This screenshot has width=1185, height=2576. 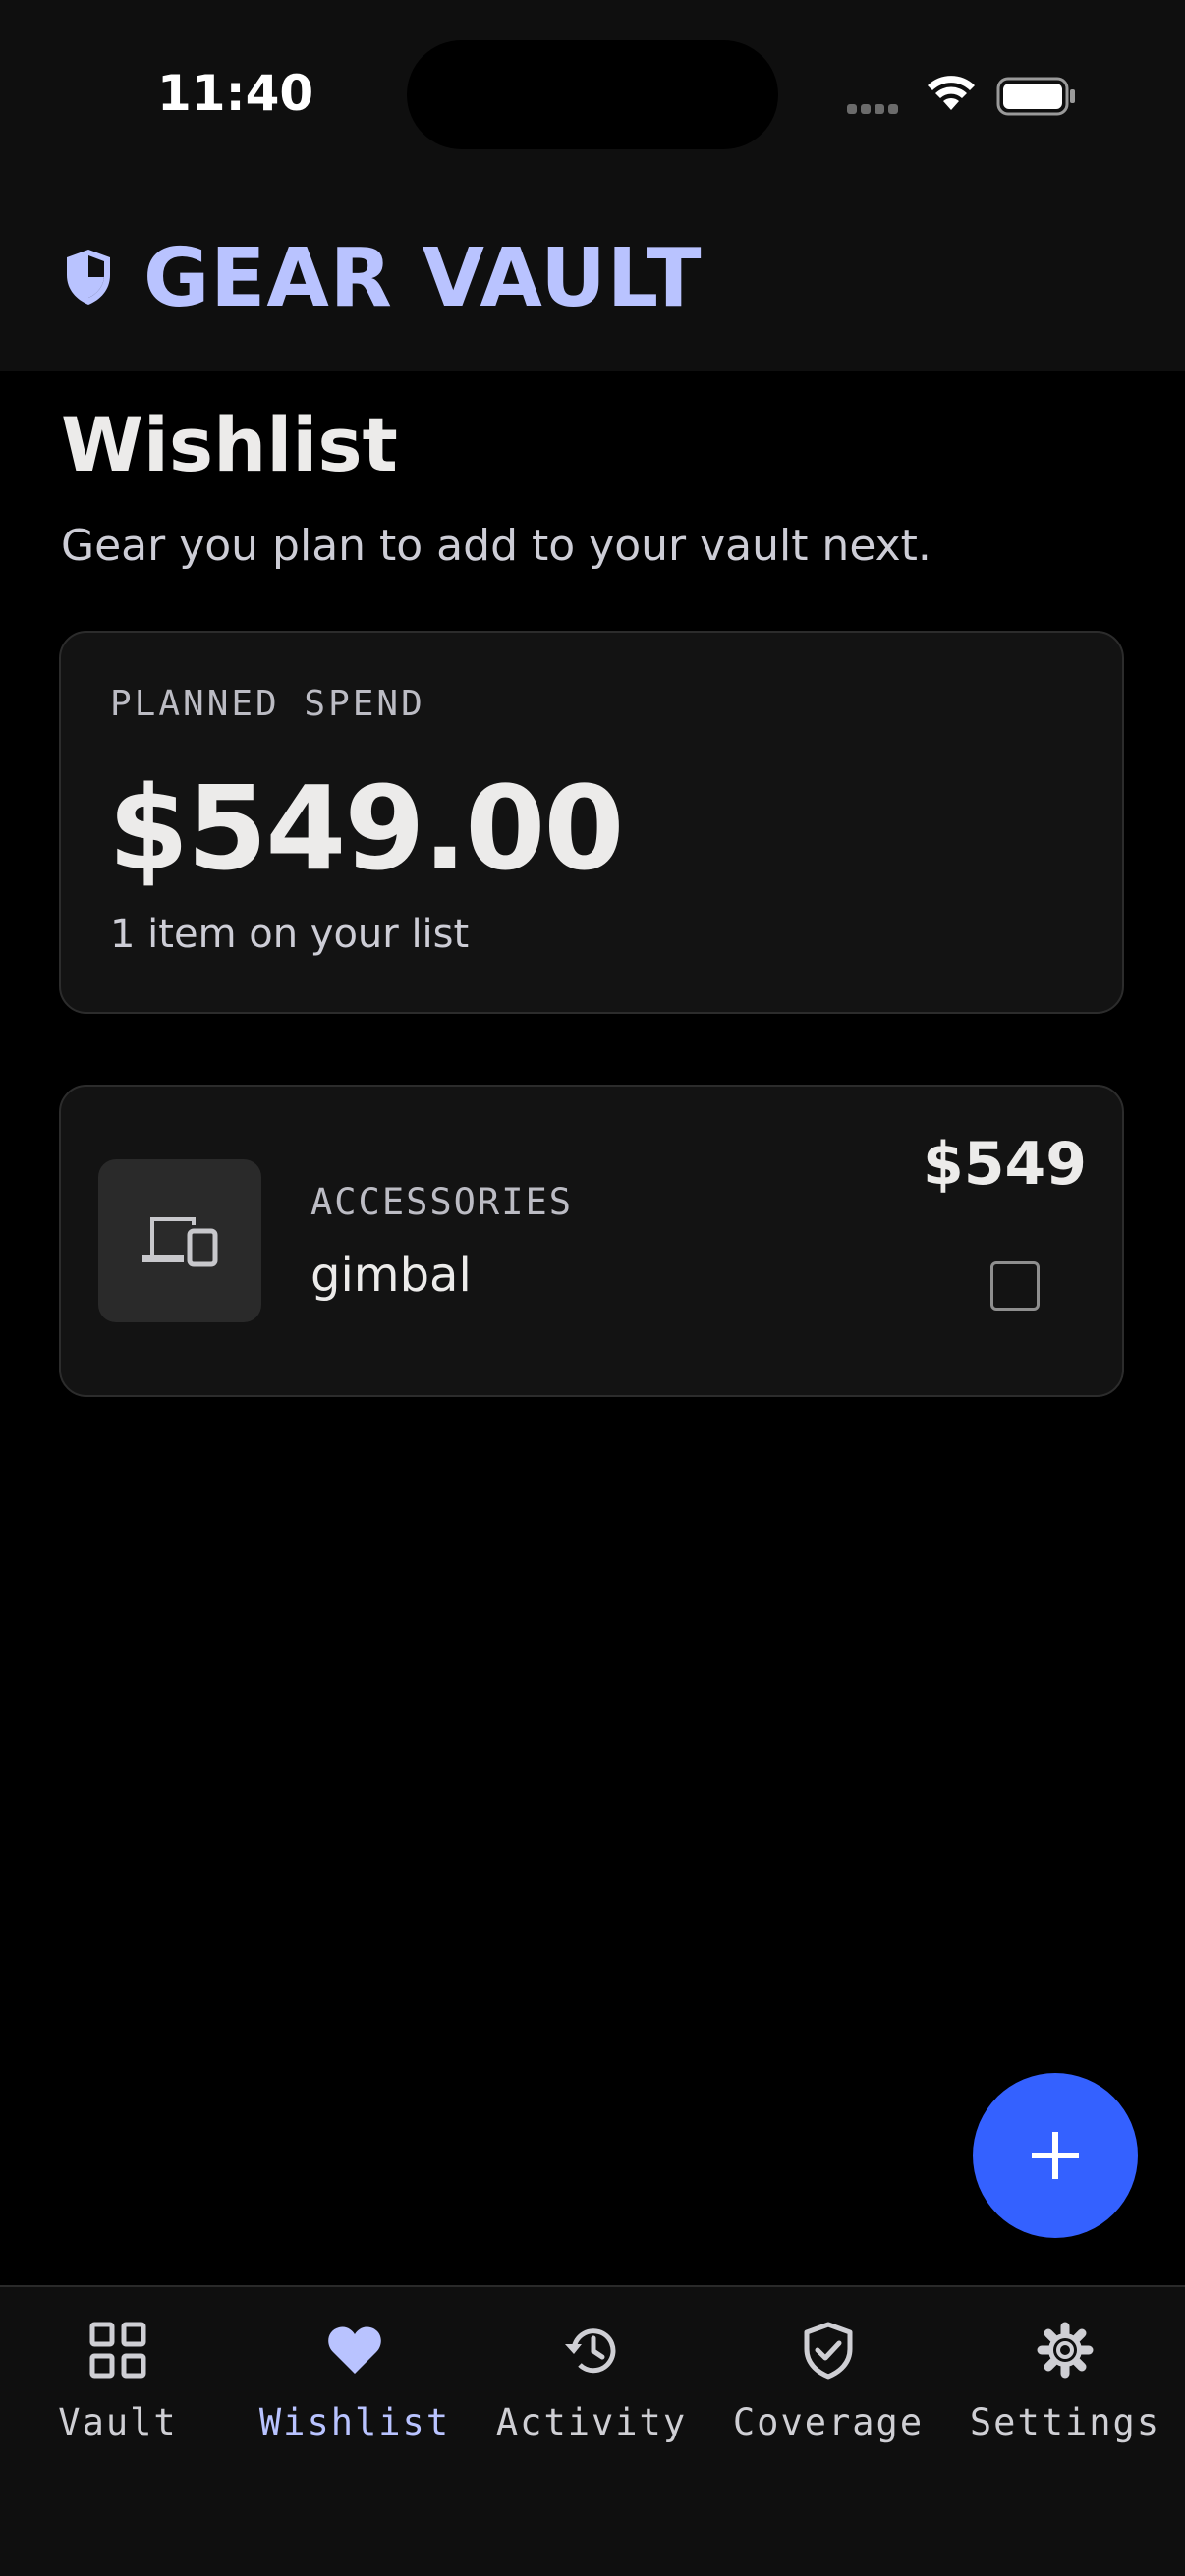 I want to click on wishlist-item: ACCESSORIES gimbal $549, so click(x=592, y=1241).